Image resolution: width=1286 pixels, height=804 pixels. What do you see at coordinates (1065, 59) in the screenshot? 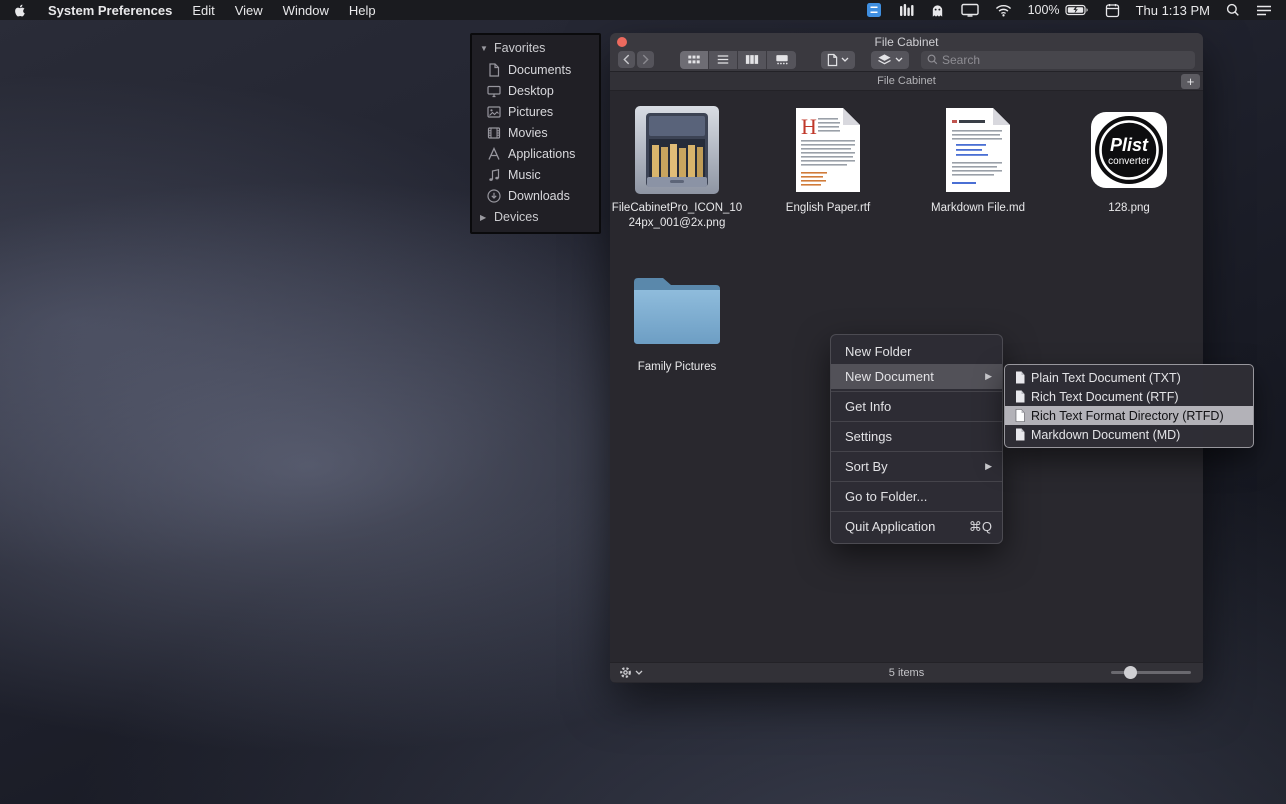
I see `search-input` at bounding box center [1065, 59].